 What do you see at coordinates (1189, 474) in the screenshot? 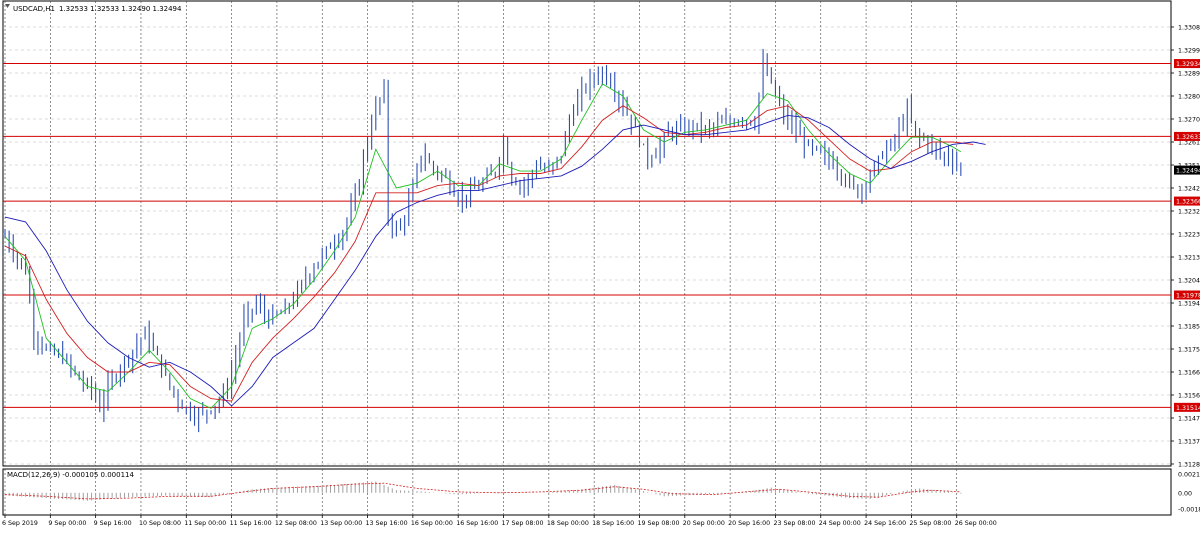
I see `macd-y-tick-label: 0.002168` at bounding box center [1189, 474].